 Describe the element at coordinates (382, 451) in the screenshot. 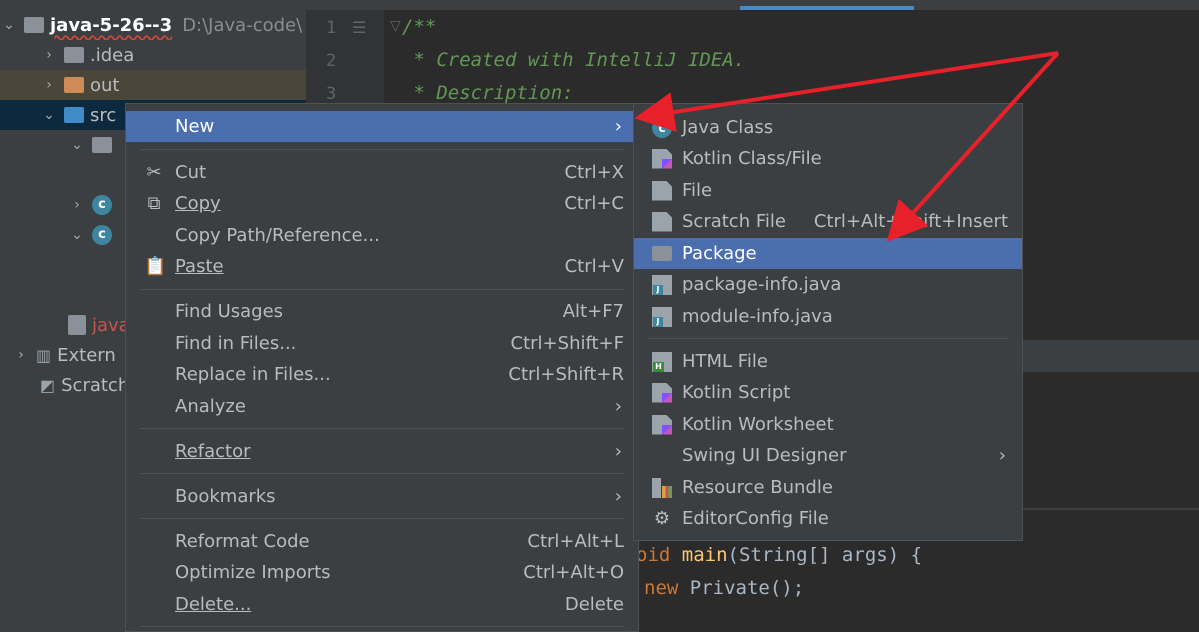

I see `menu-item-refactor: Refactor ›` at that location.